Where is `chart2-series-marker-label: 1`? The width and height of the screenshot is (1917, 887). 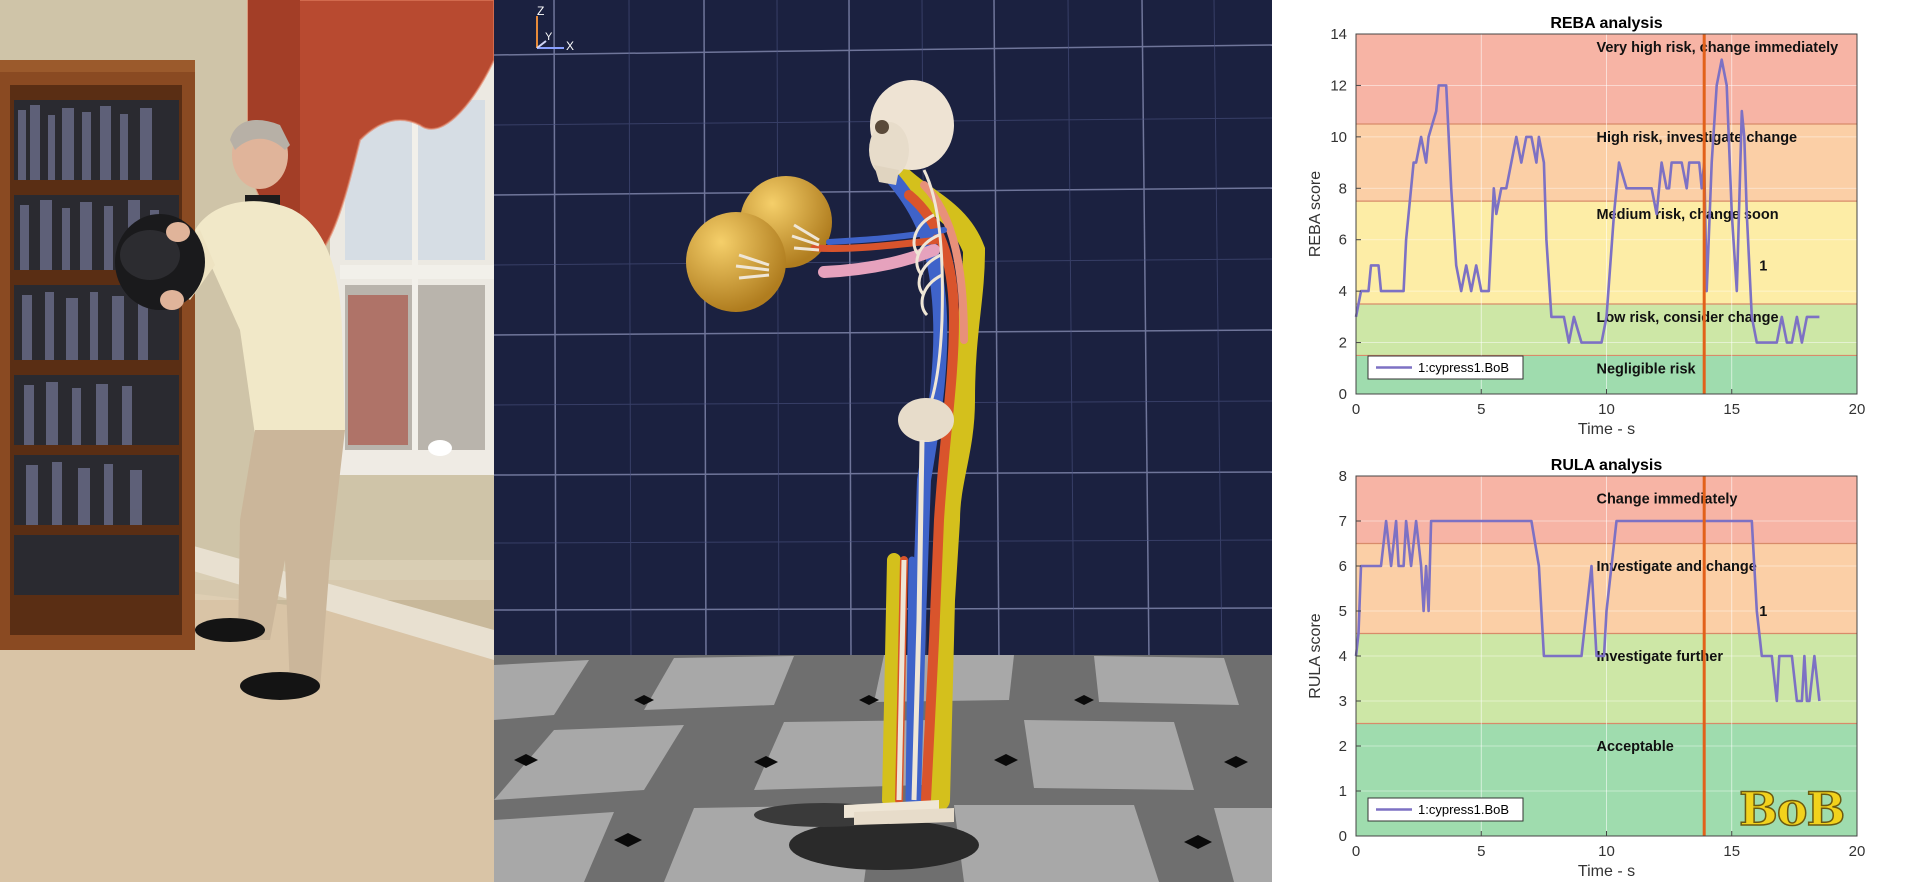
chart2-series-marker-label: 1 is located at coordinates (1763, 612).